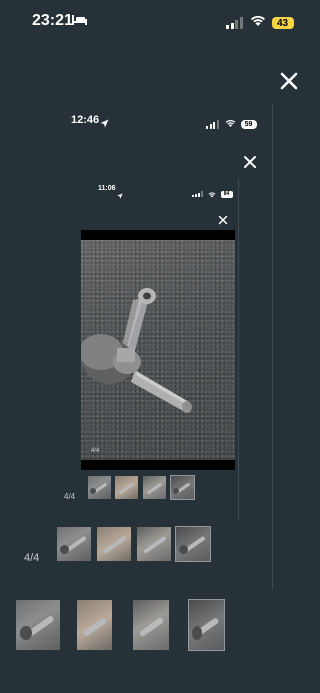 This screenshot has height=693, width=320. I want to click on inner-close-button, so click(223, 219).